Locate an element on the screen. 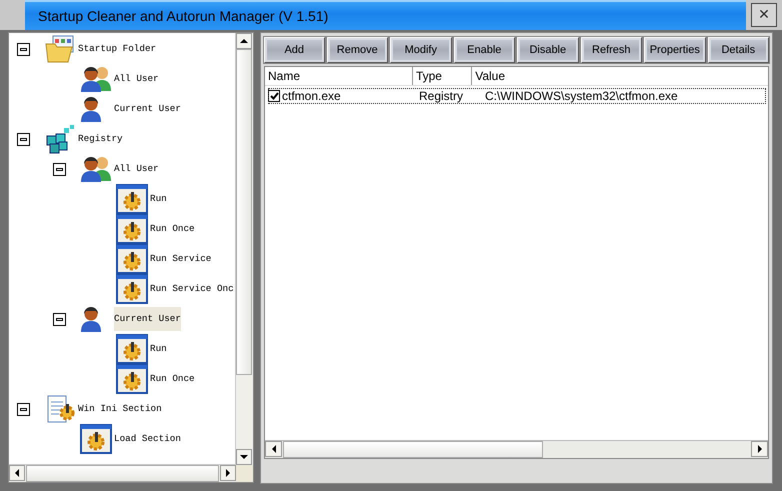 The width and height of the screenshot is (782, 491). list-row: ctfmon.exe Registry C:\WINDOWS\system32\ctfmon.exe is located at coordinates (517, 96).